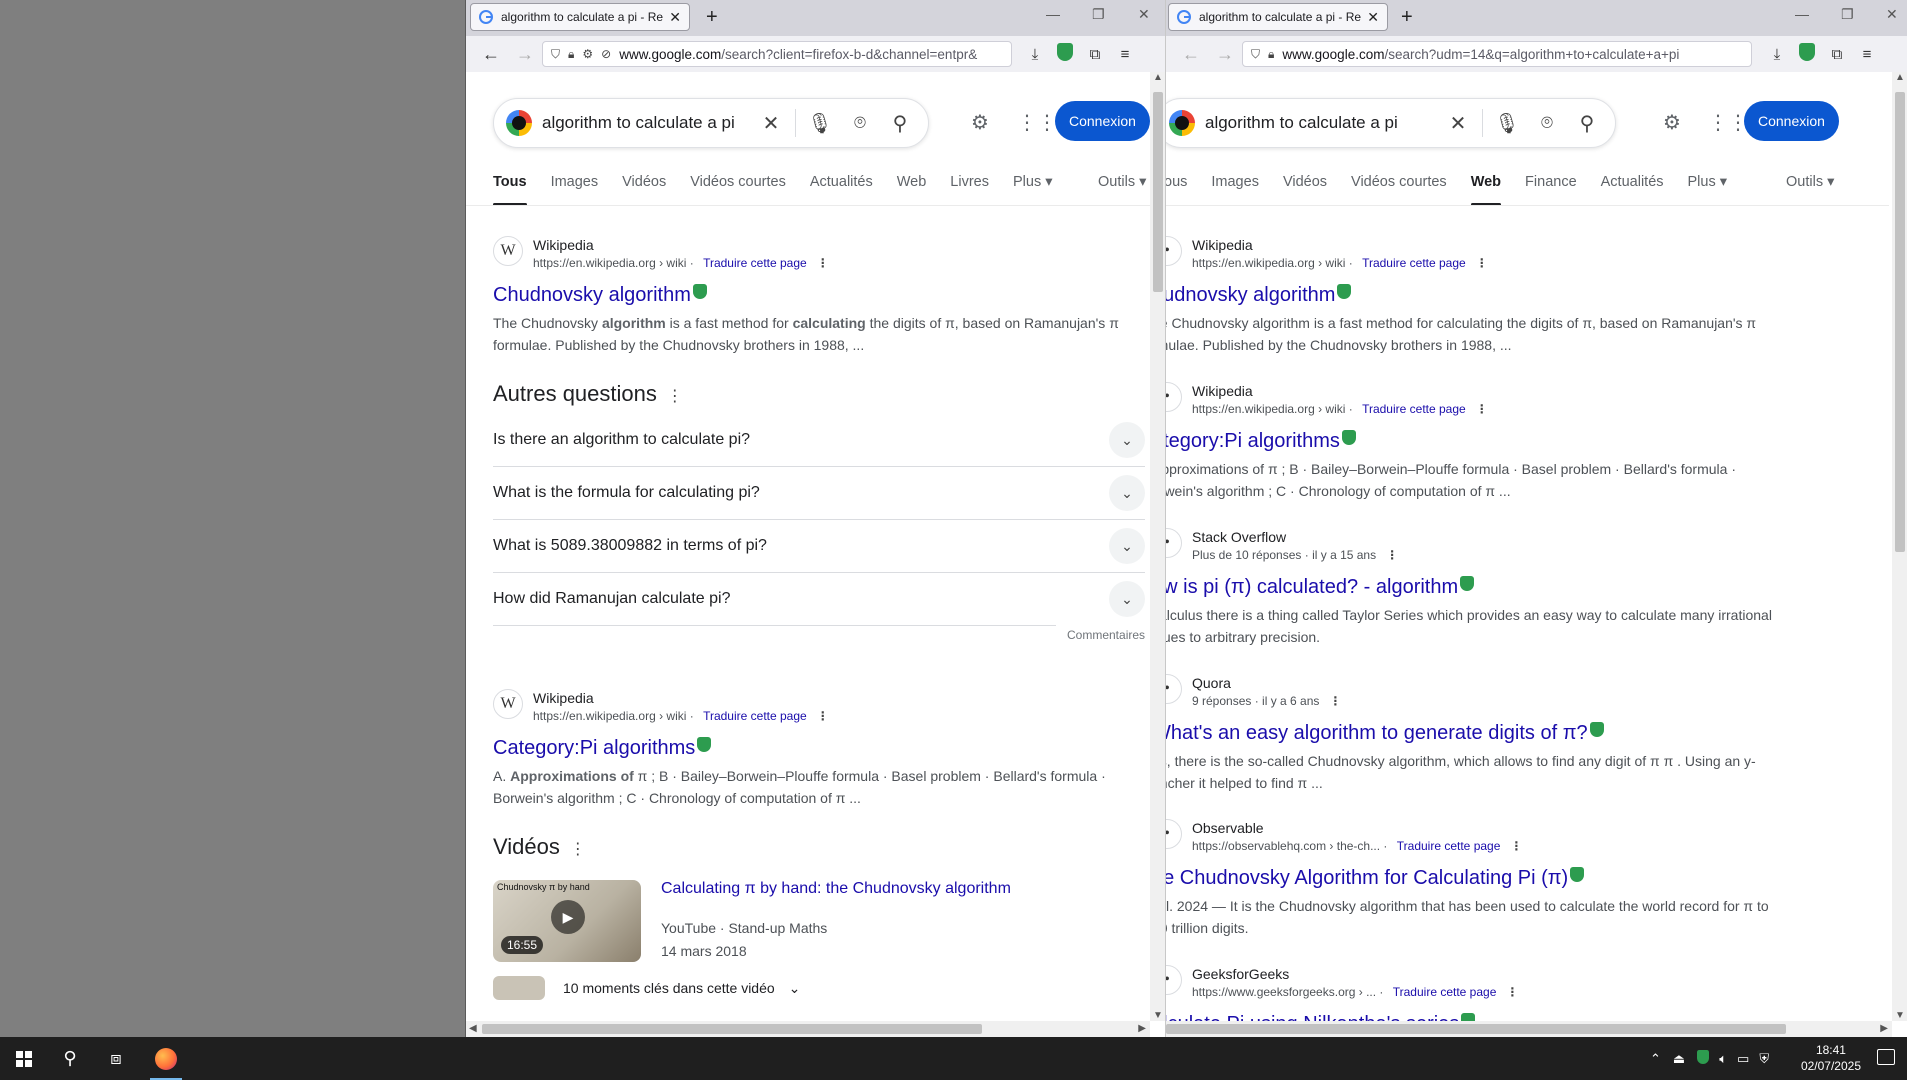  What do you see at coordinates (1225, 54) in the screenshot?
I see `forward-icon: →` at bounding box center [1225, 54].